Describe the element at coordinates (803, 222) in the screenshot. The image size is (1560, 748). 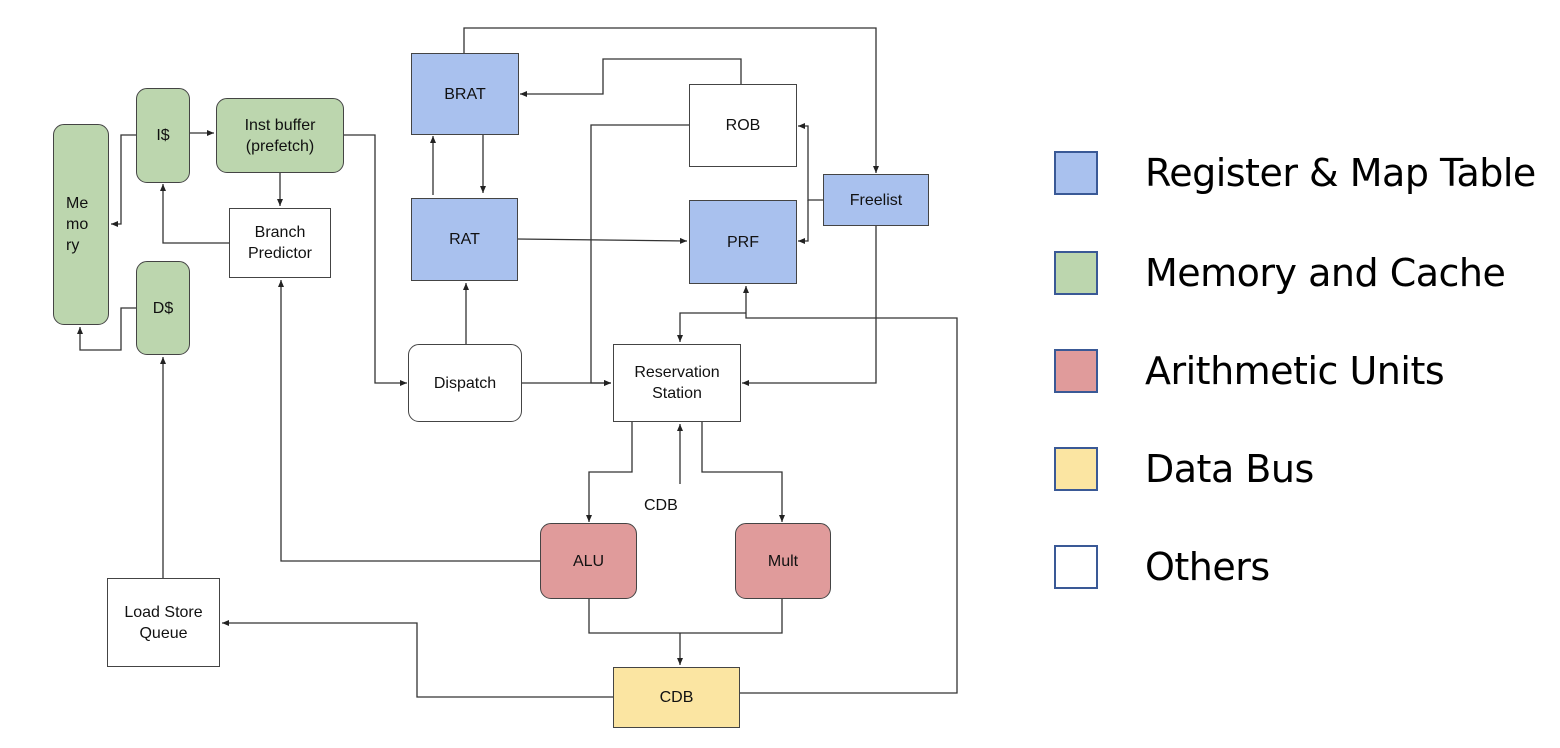
I see `edge-freelist-prf` at that location.